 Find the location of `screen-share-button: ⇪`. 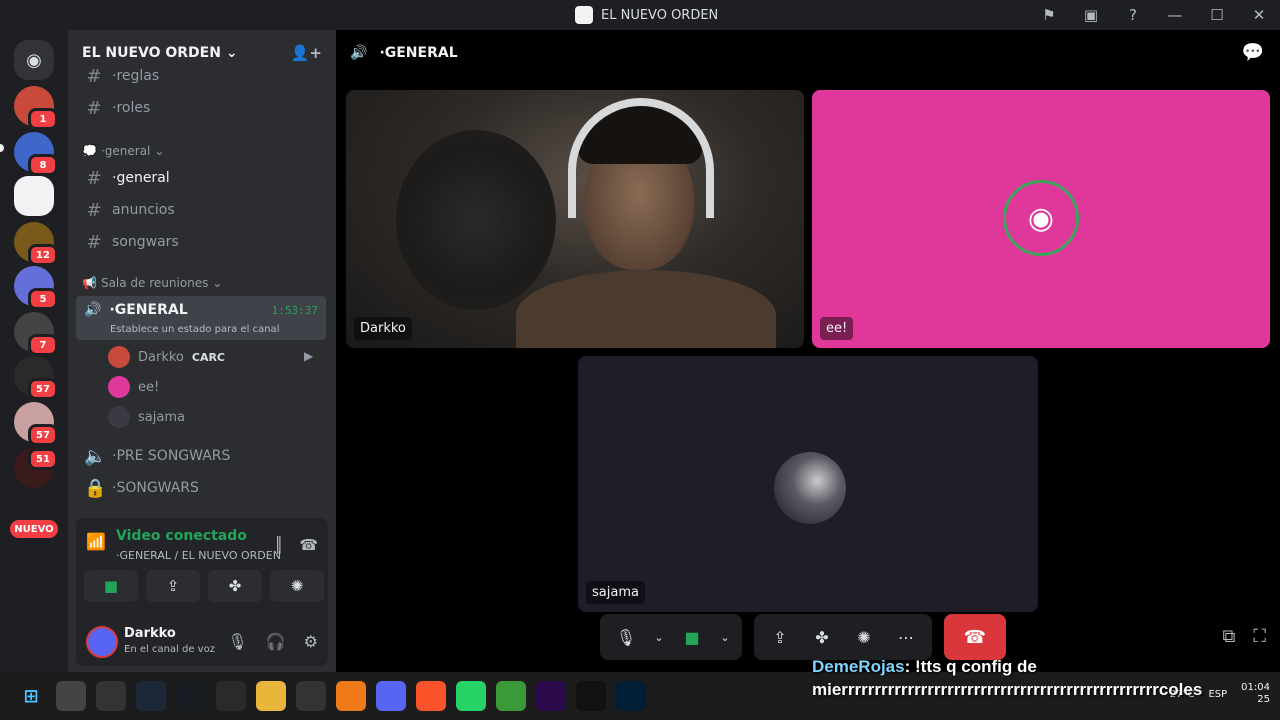

screen-share-button: ⇪ is located at coordinates (173, 586).